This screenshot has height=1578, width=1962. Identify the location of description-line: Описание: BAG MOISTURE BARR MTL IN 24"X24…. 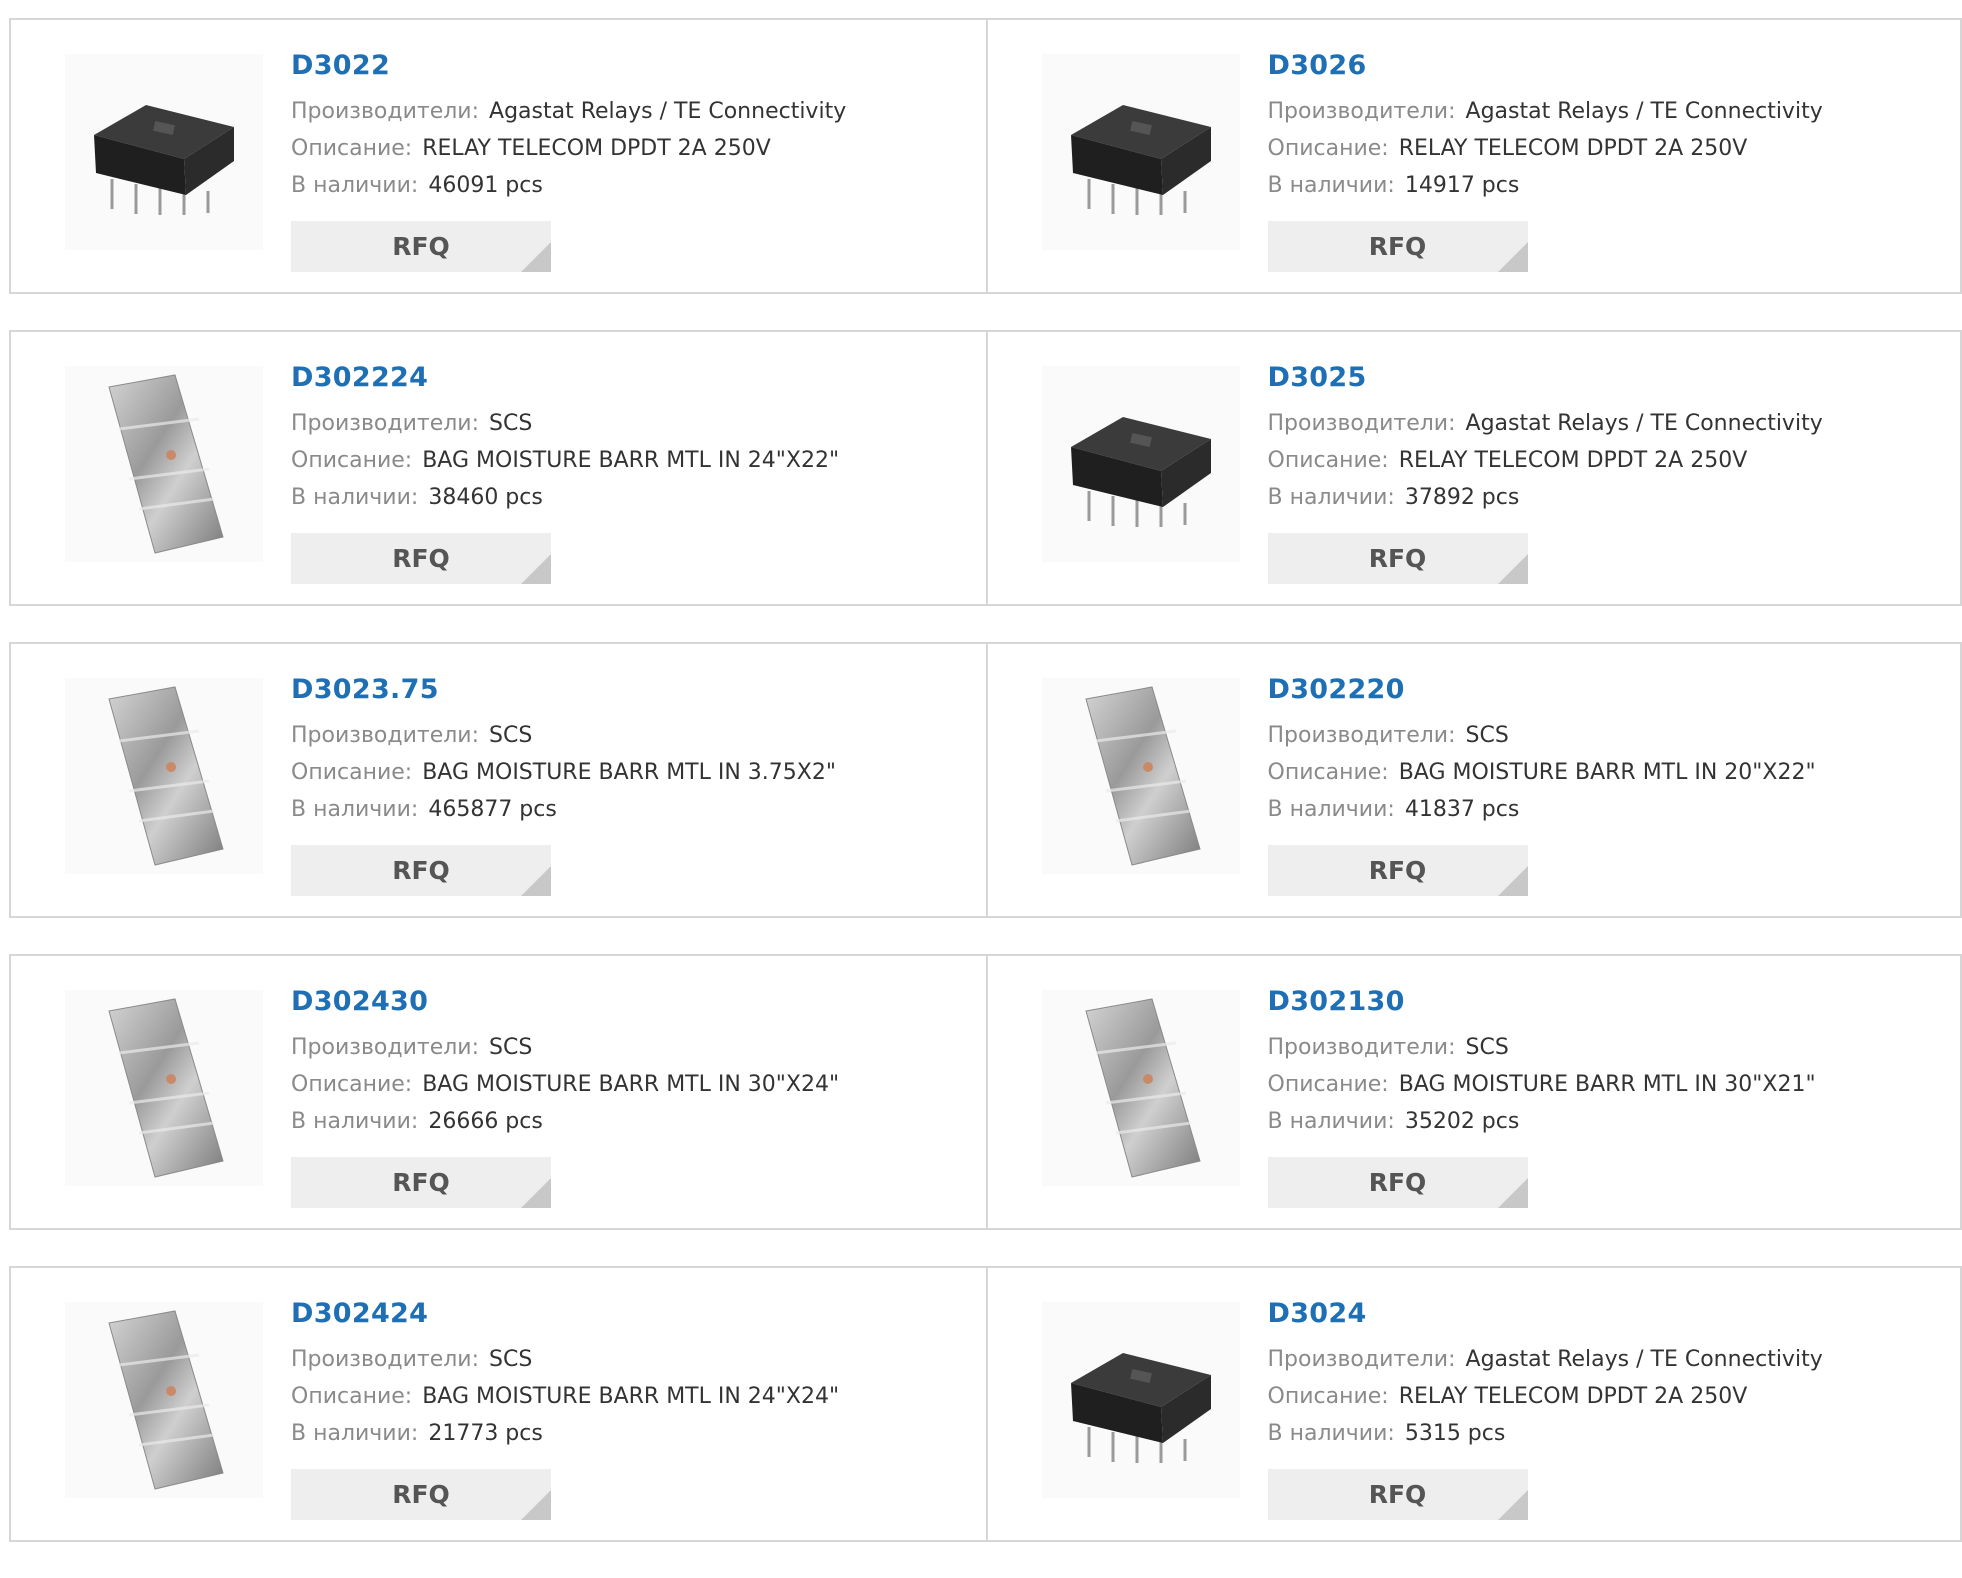
(628, 1396).